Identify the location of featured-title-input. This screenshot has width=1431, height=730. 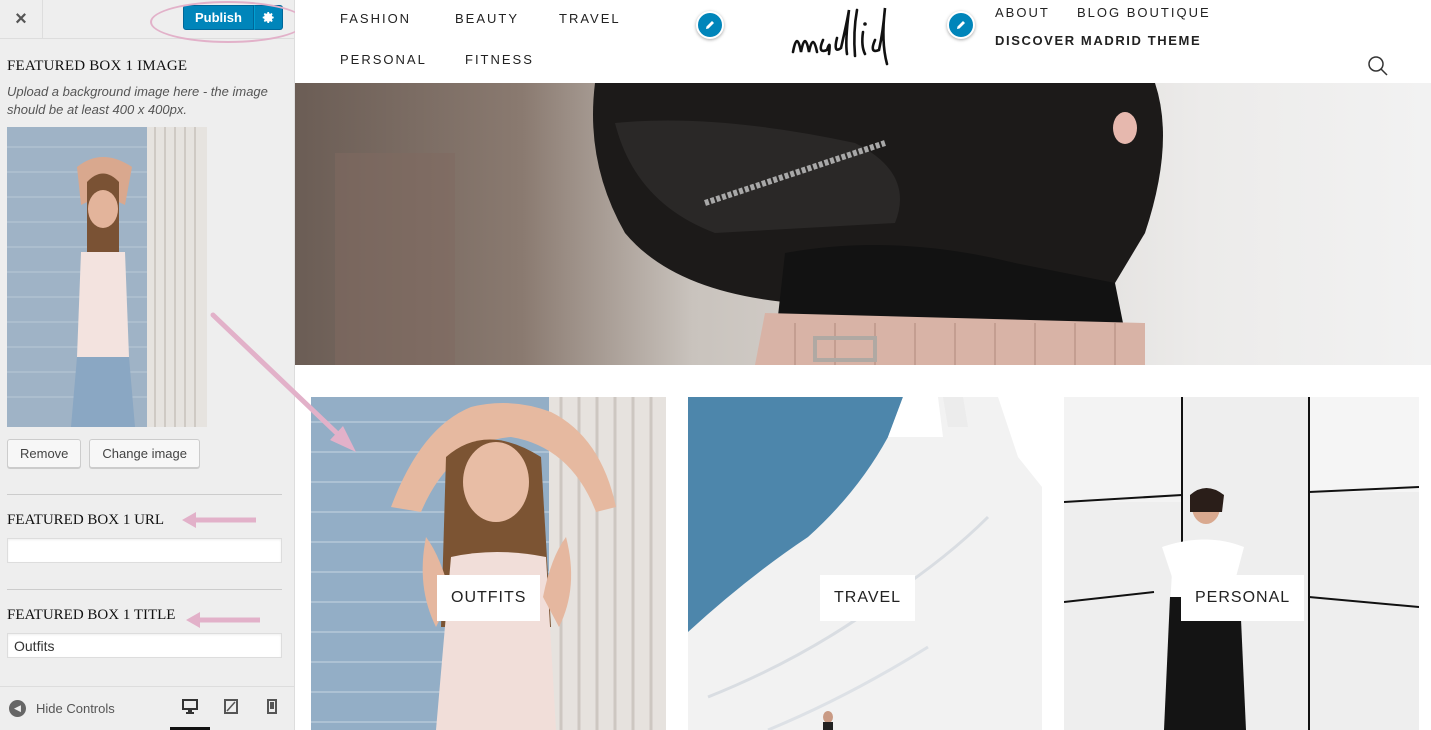
(144, 645).